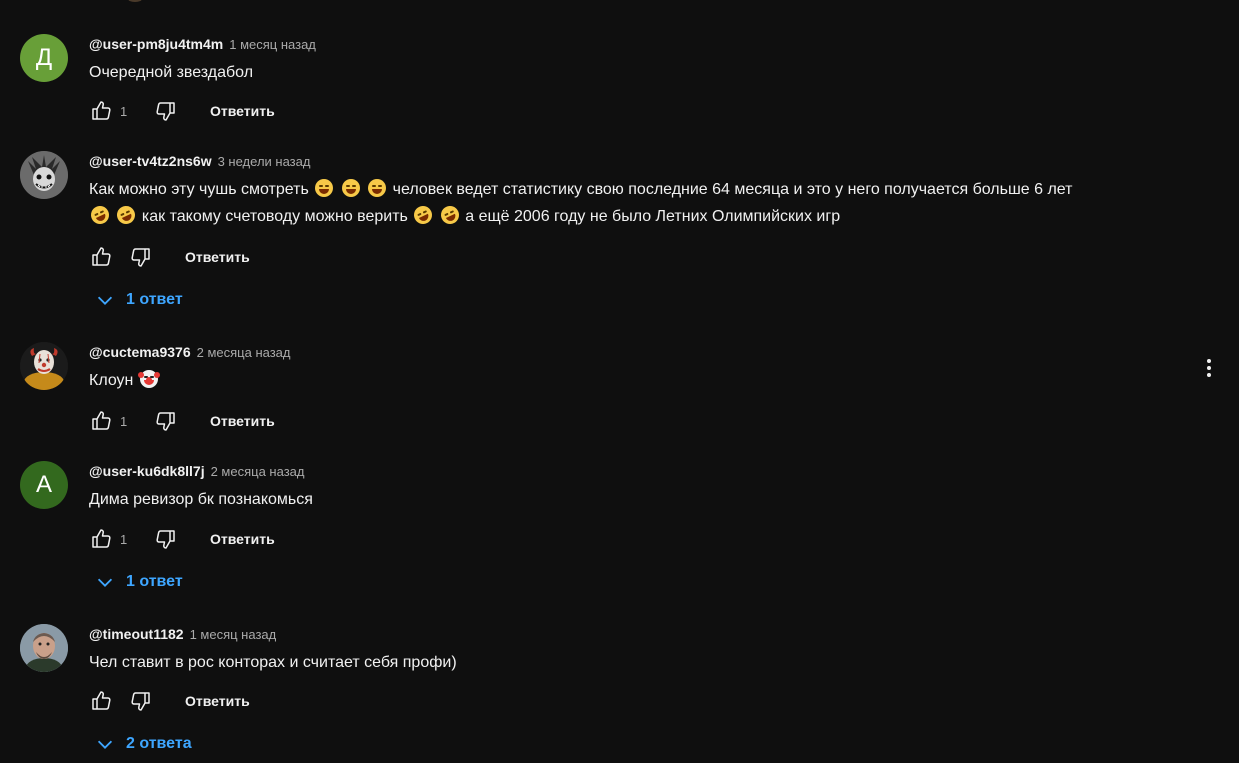 This screenshot has height=763, width=1239. Describe the element at coordinates (171, 72) in the screenshot. I see `comment-text: Очередной звездабол` at that location.